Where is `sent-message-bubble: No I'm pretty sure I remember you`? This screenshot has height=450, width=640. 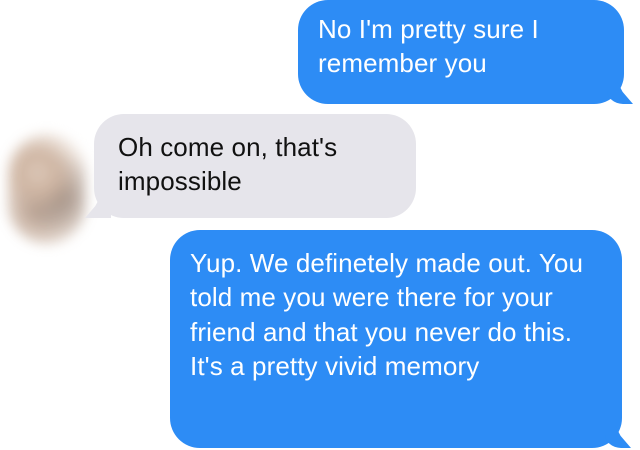
sent-message-bubble: No I'm pretty sure I remember you is located at coordinates (461, 52).